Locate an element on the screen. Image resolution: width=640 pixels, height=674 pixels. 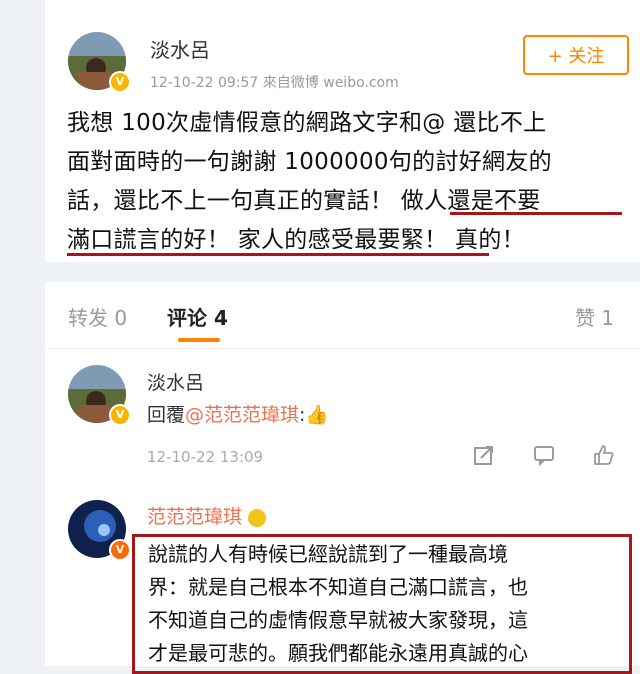
post-line: 我想 100次虛情假意的網路文字和@ 還比不上 is located at coordinates (307, 123).